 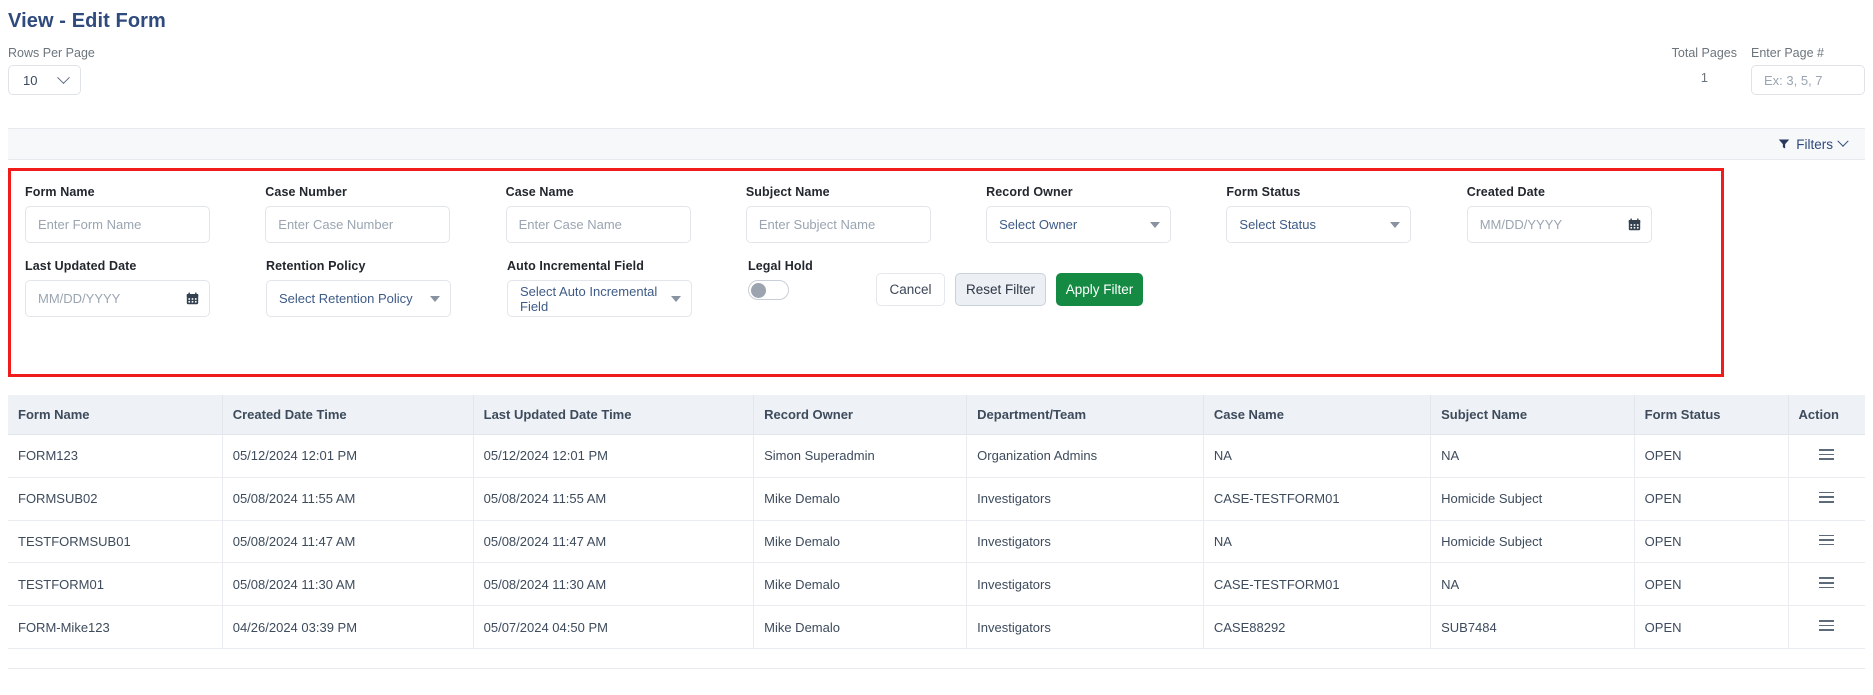 I want to click on column-header-form-status: Form Status, so click(x=1711, y=415).